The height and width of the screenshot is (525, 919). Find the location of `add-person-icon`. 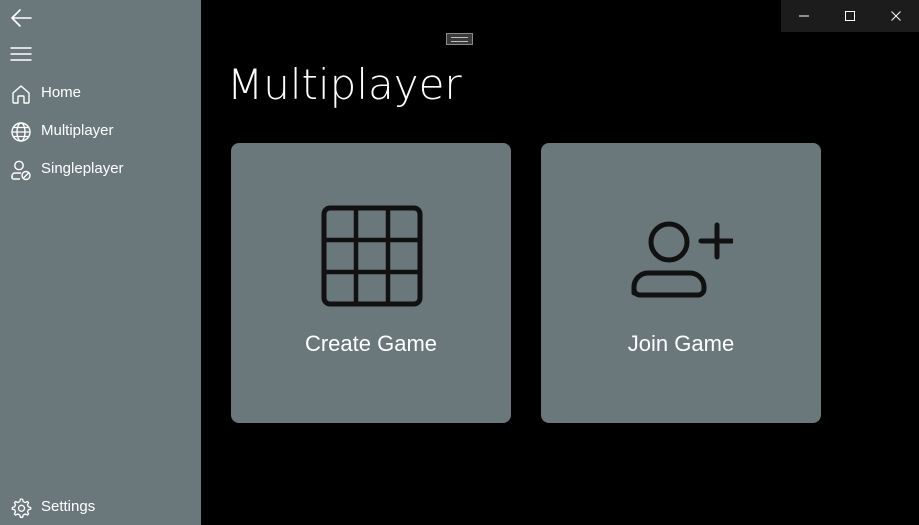

add-person-icon is located at coordinates (682, 259).